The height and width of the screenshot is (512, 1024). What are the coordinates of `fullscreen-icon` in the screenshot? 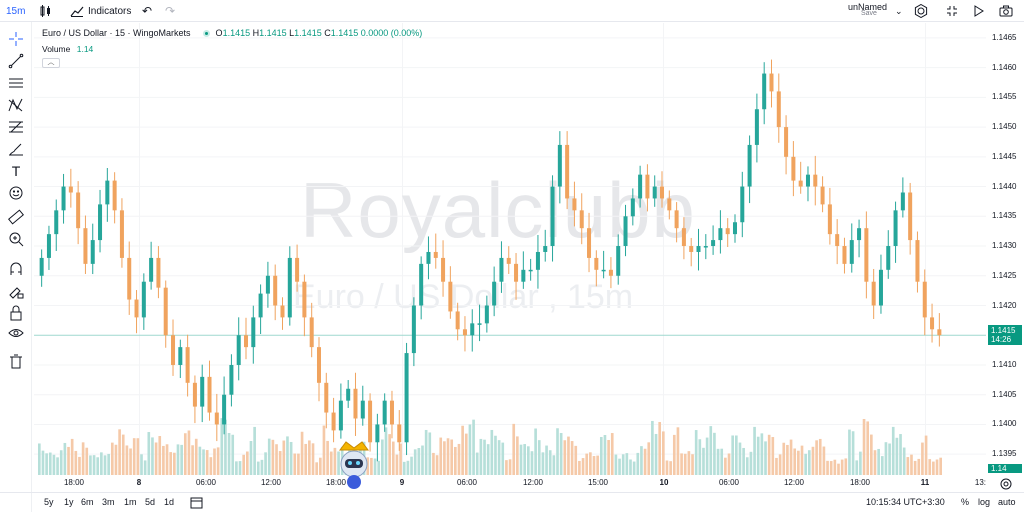 It's located at (952, 11).